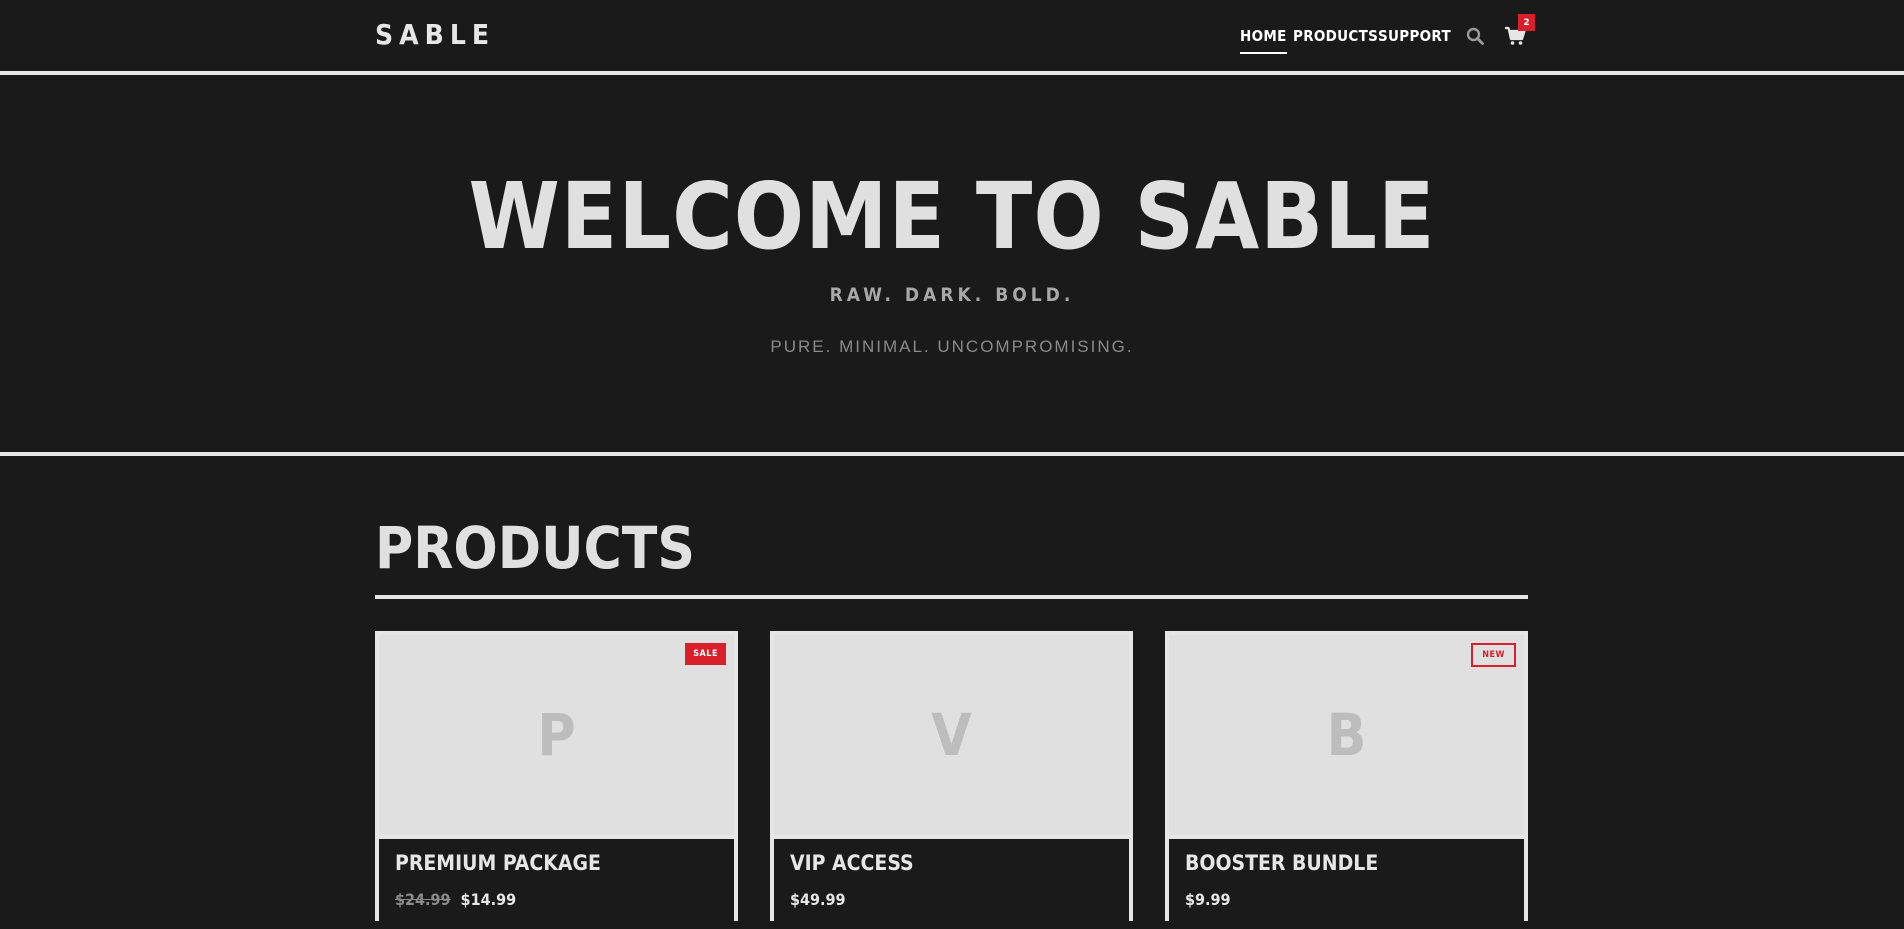 This screenshot has width=1904, height=929. I want to click on product-card-body: PREMIUM PACKAGE $24.99 $14.99, so click(556, 884).